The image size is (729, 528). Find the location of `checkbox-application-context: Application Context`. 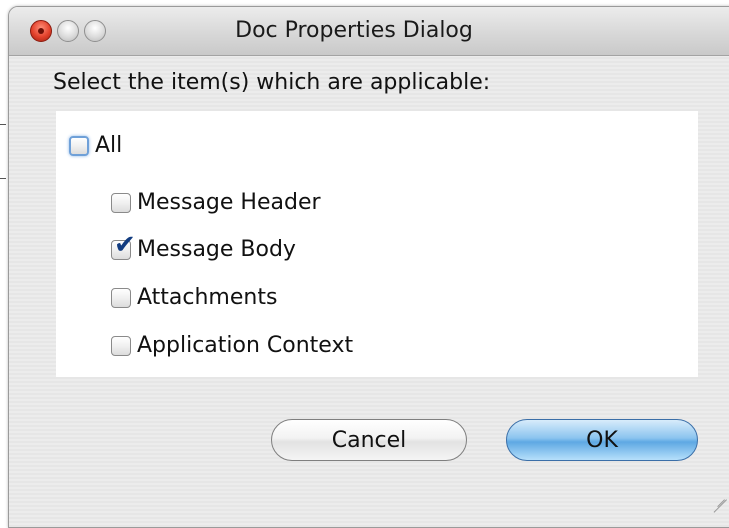

checkbox-application-context: Application Context is located at coordinates (232, 345).